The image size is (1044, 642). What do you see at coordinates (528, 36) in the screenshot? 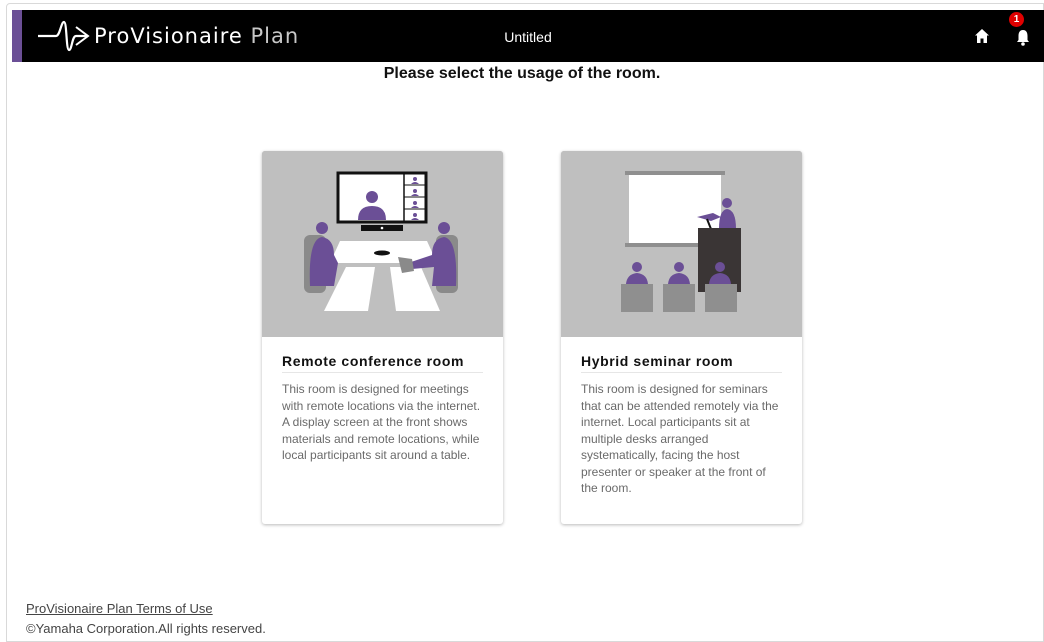
I see `top-bar: ProVisionaire Plan Untitled` at bounding box center [528, 36].